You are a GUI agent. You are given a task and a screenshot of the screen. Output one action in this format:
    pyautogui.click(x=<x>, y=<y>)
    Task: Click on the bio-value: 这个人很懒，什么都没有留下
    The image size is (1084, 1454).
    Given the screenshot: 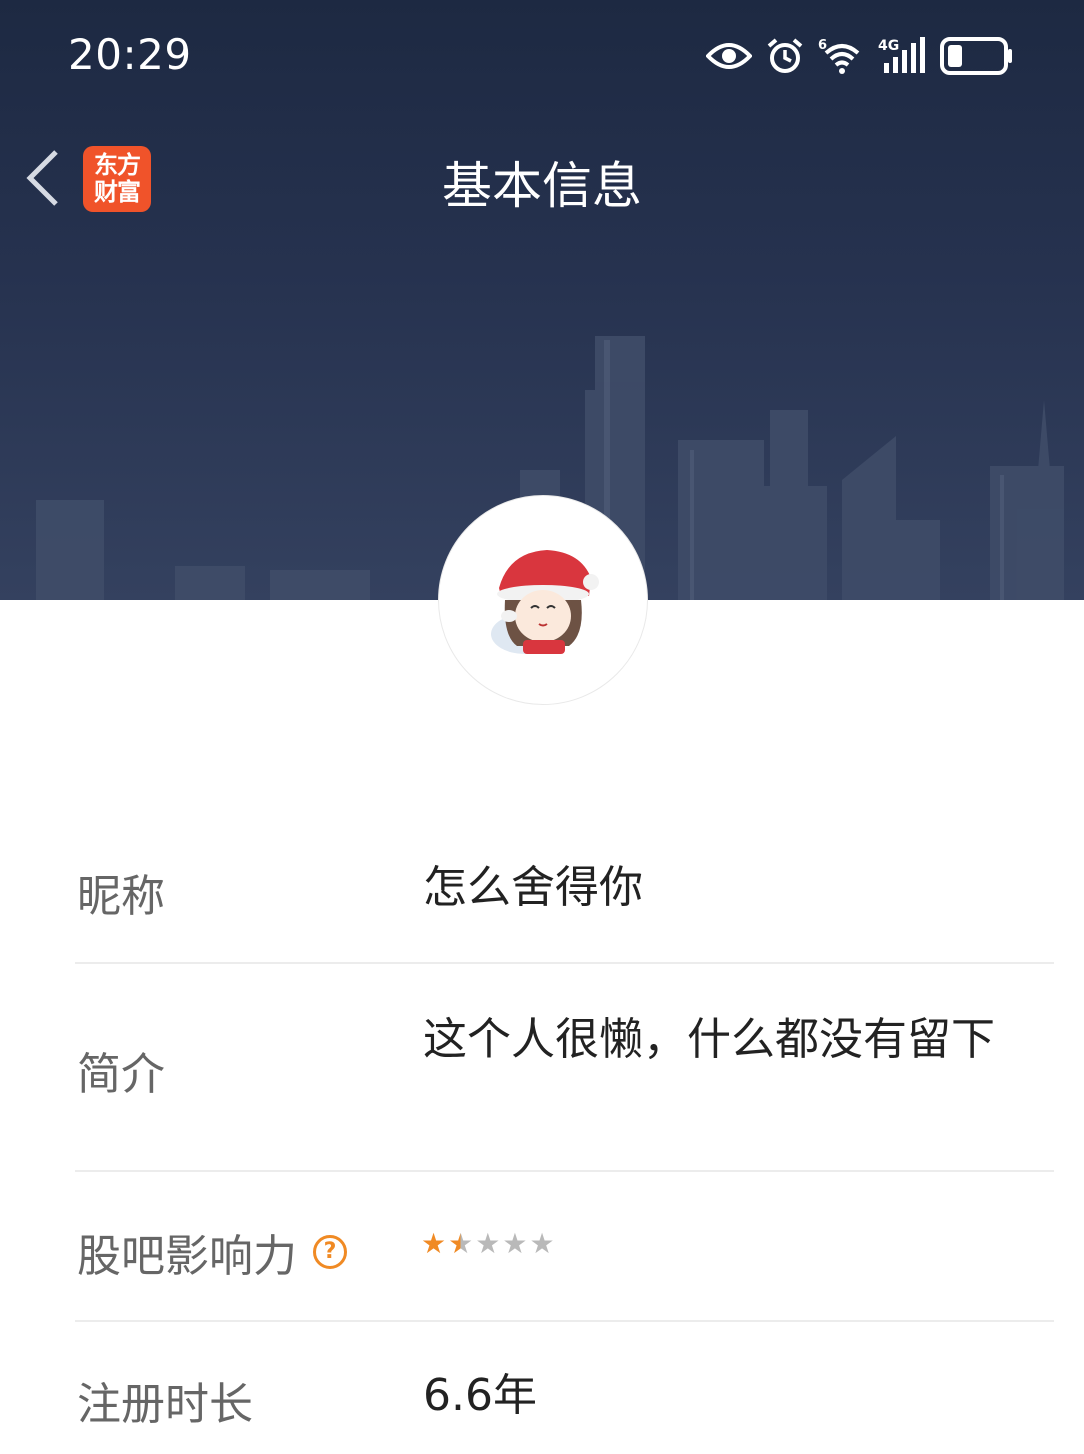 What is the action you would take?
    pyautogui.click(x=709, y=1039)
    